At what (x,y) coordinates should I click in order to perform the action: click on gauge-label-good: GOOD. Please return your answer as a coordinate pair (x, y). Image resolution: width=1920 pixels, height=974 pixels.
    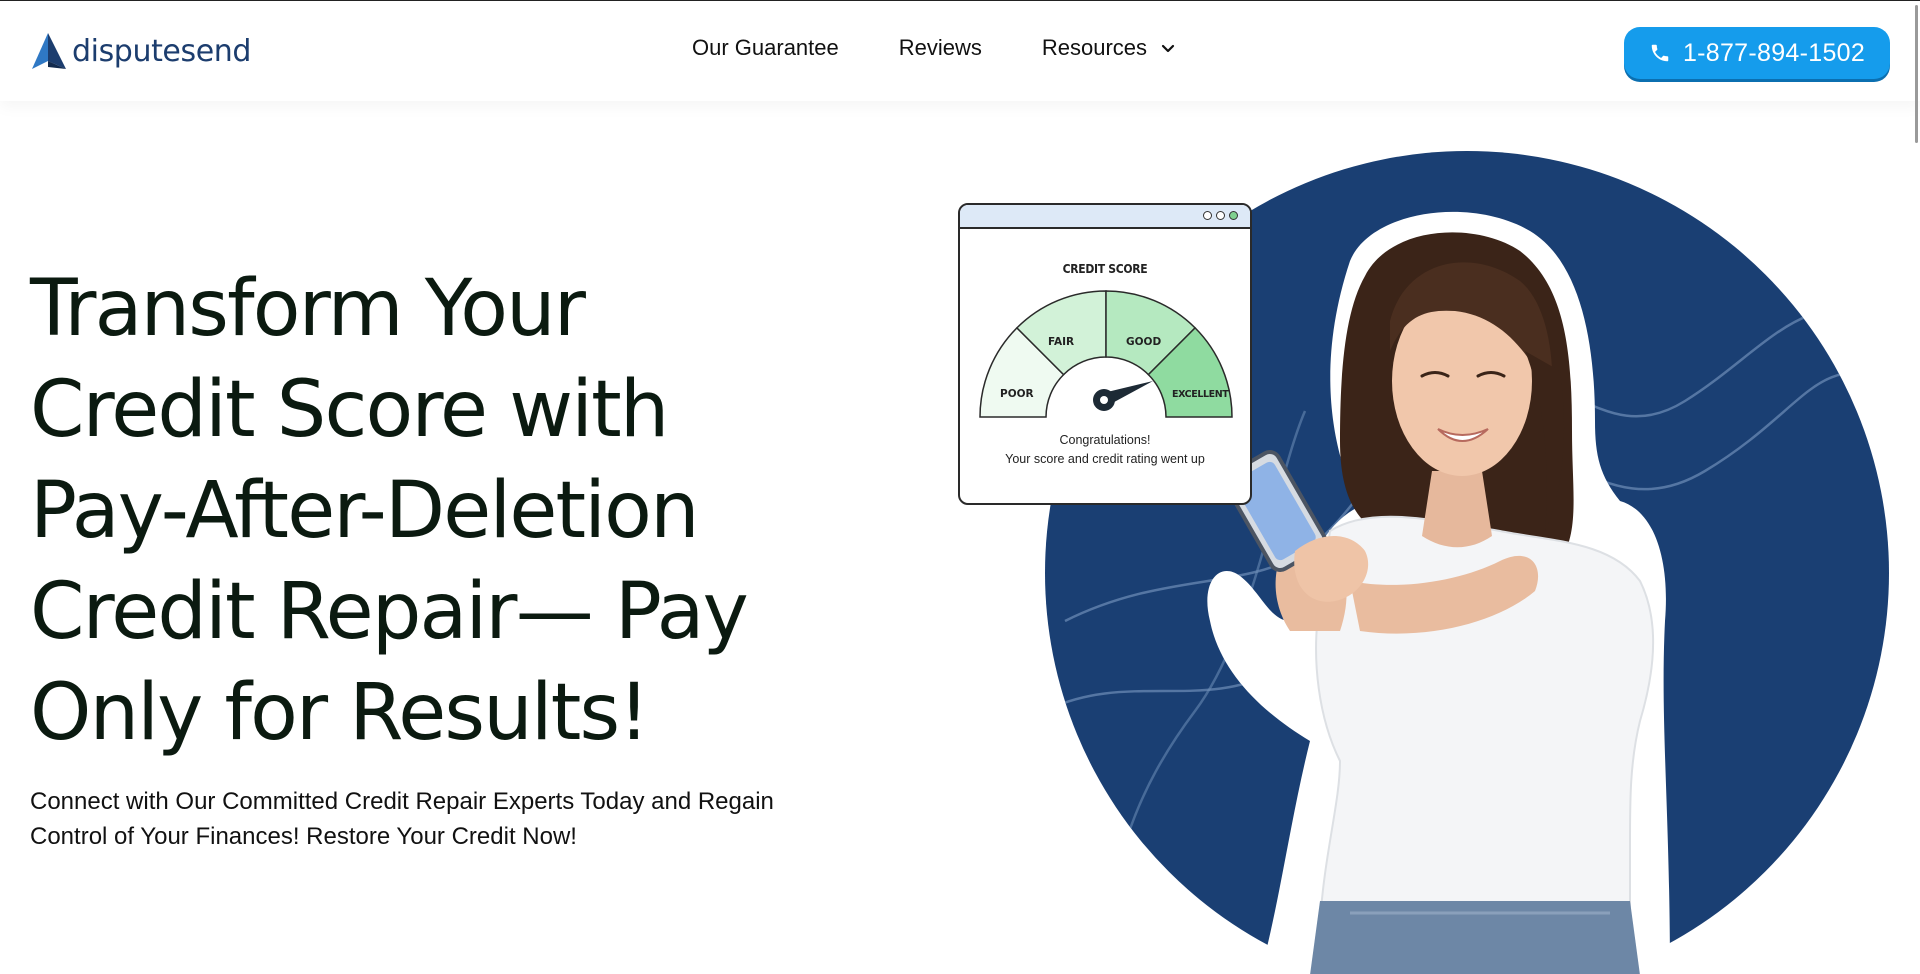
    Looking at the image, I should click on (1143, 342).